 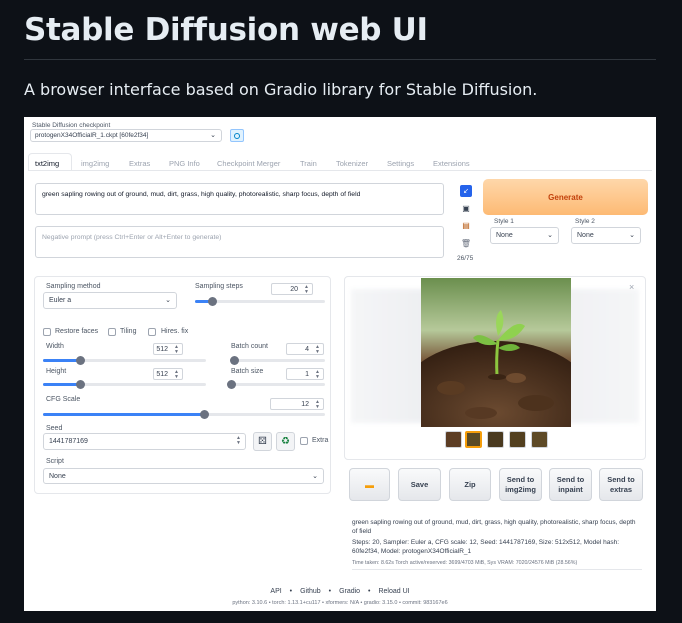 What do you see at coordinates (305, 404) in the screenshot?
I see `cfg-scale-value: 12` at bounding box center [305, 404].